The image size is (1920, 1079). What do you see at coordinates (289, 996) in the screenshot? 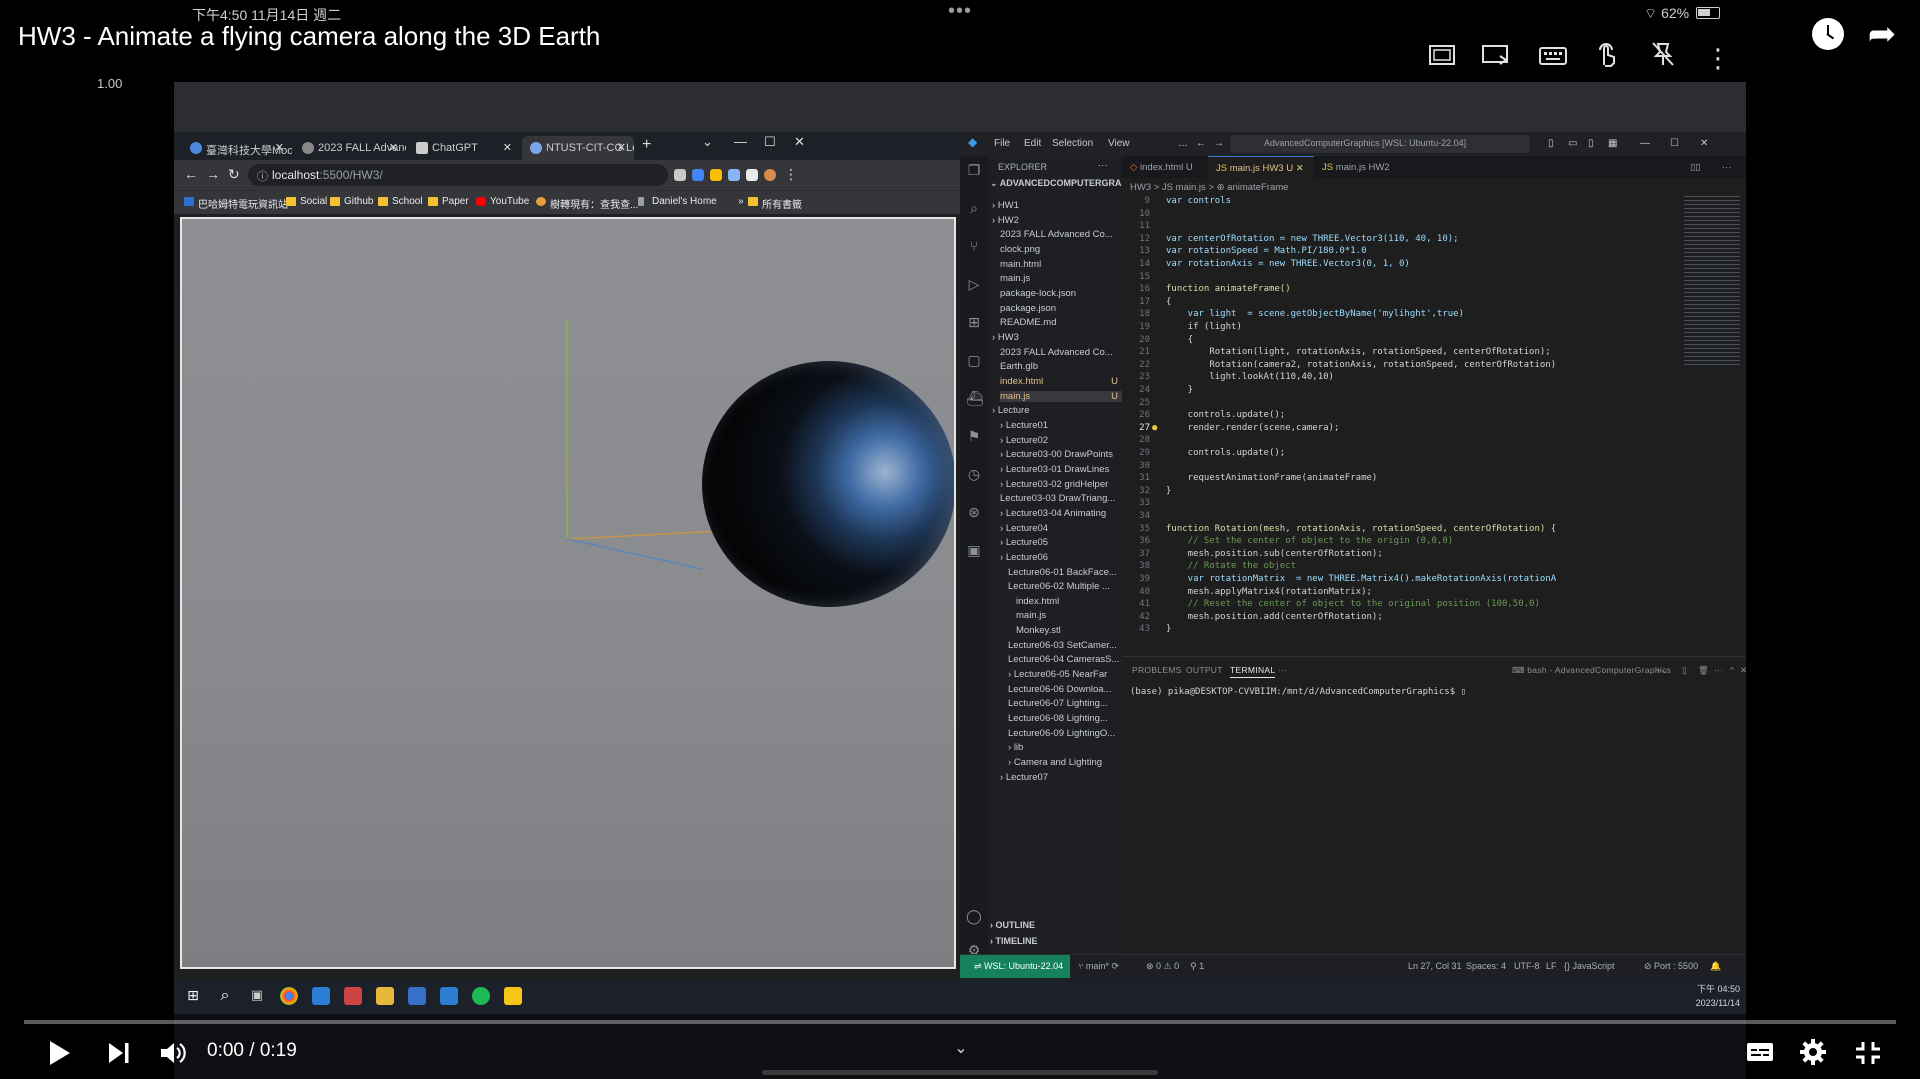
I see `chrome-icon` at bounding box center [289, 996].